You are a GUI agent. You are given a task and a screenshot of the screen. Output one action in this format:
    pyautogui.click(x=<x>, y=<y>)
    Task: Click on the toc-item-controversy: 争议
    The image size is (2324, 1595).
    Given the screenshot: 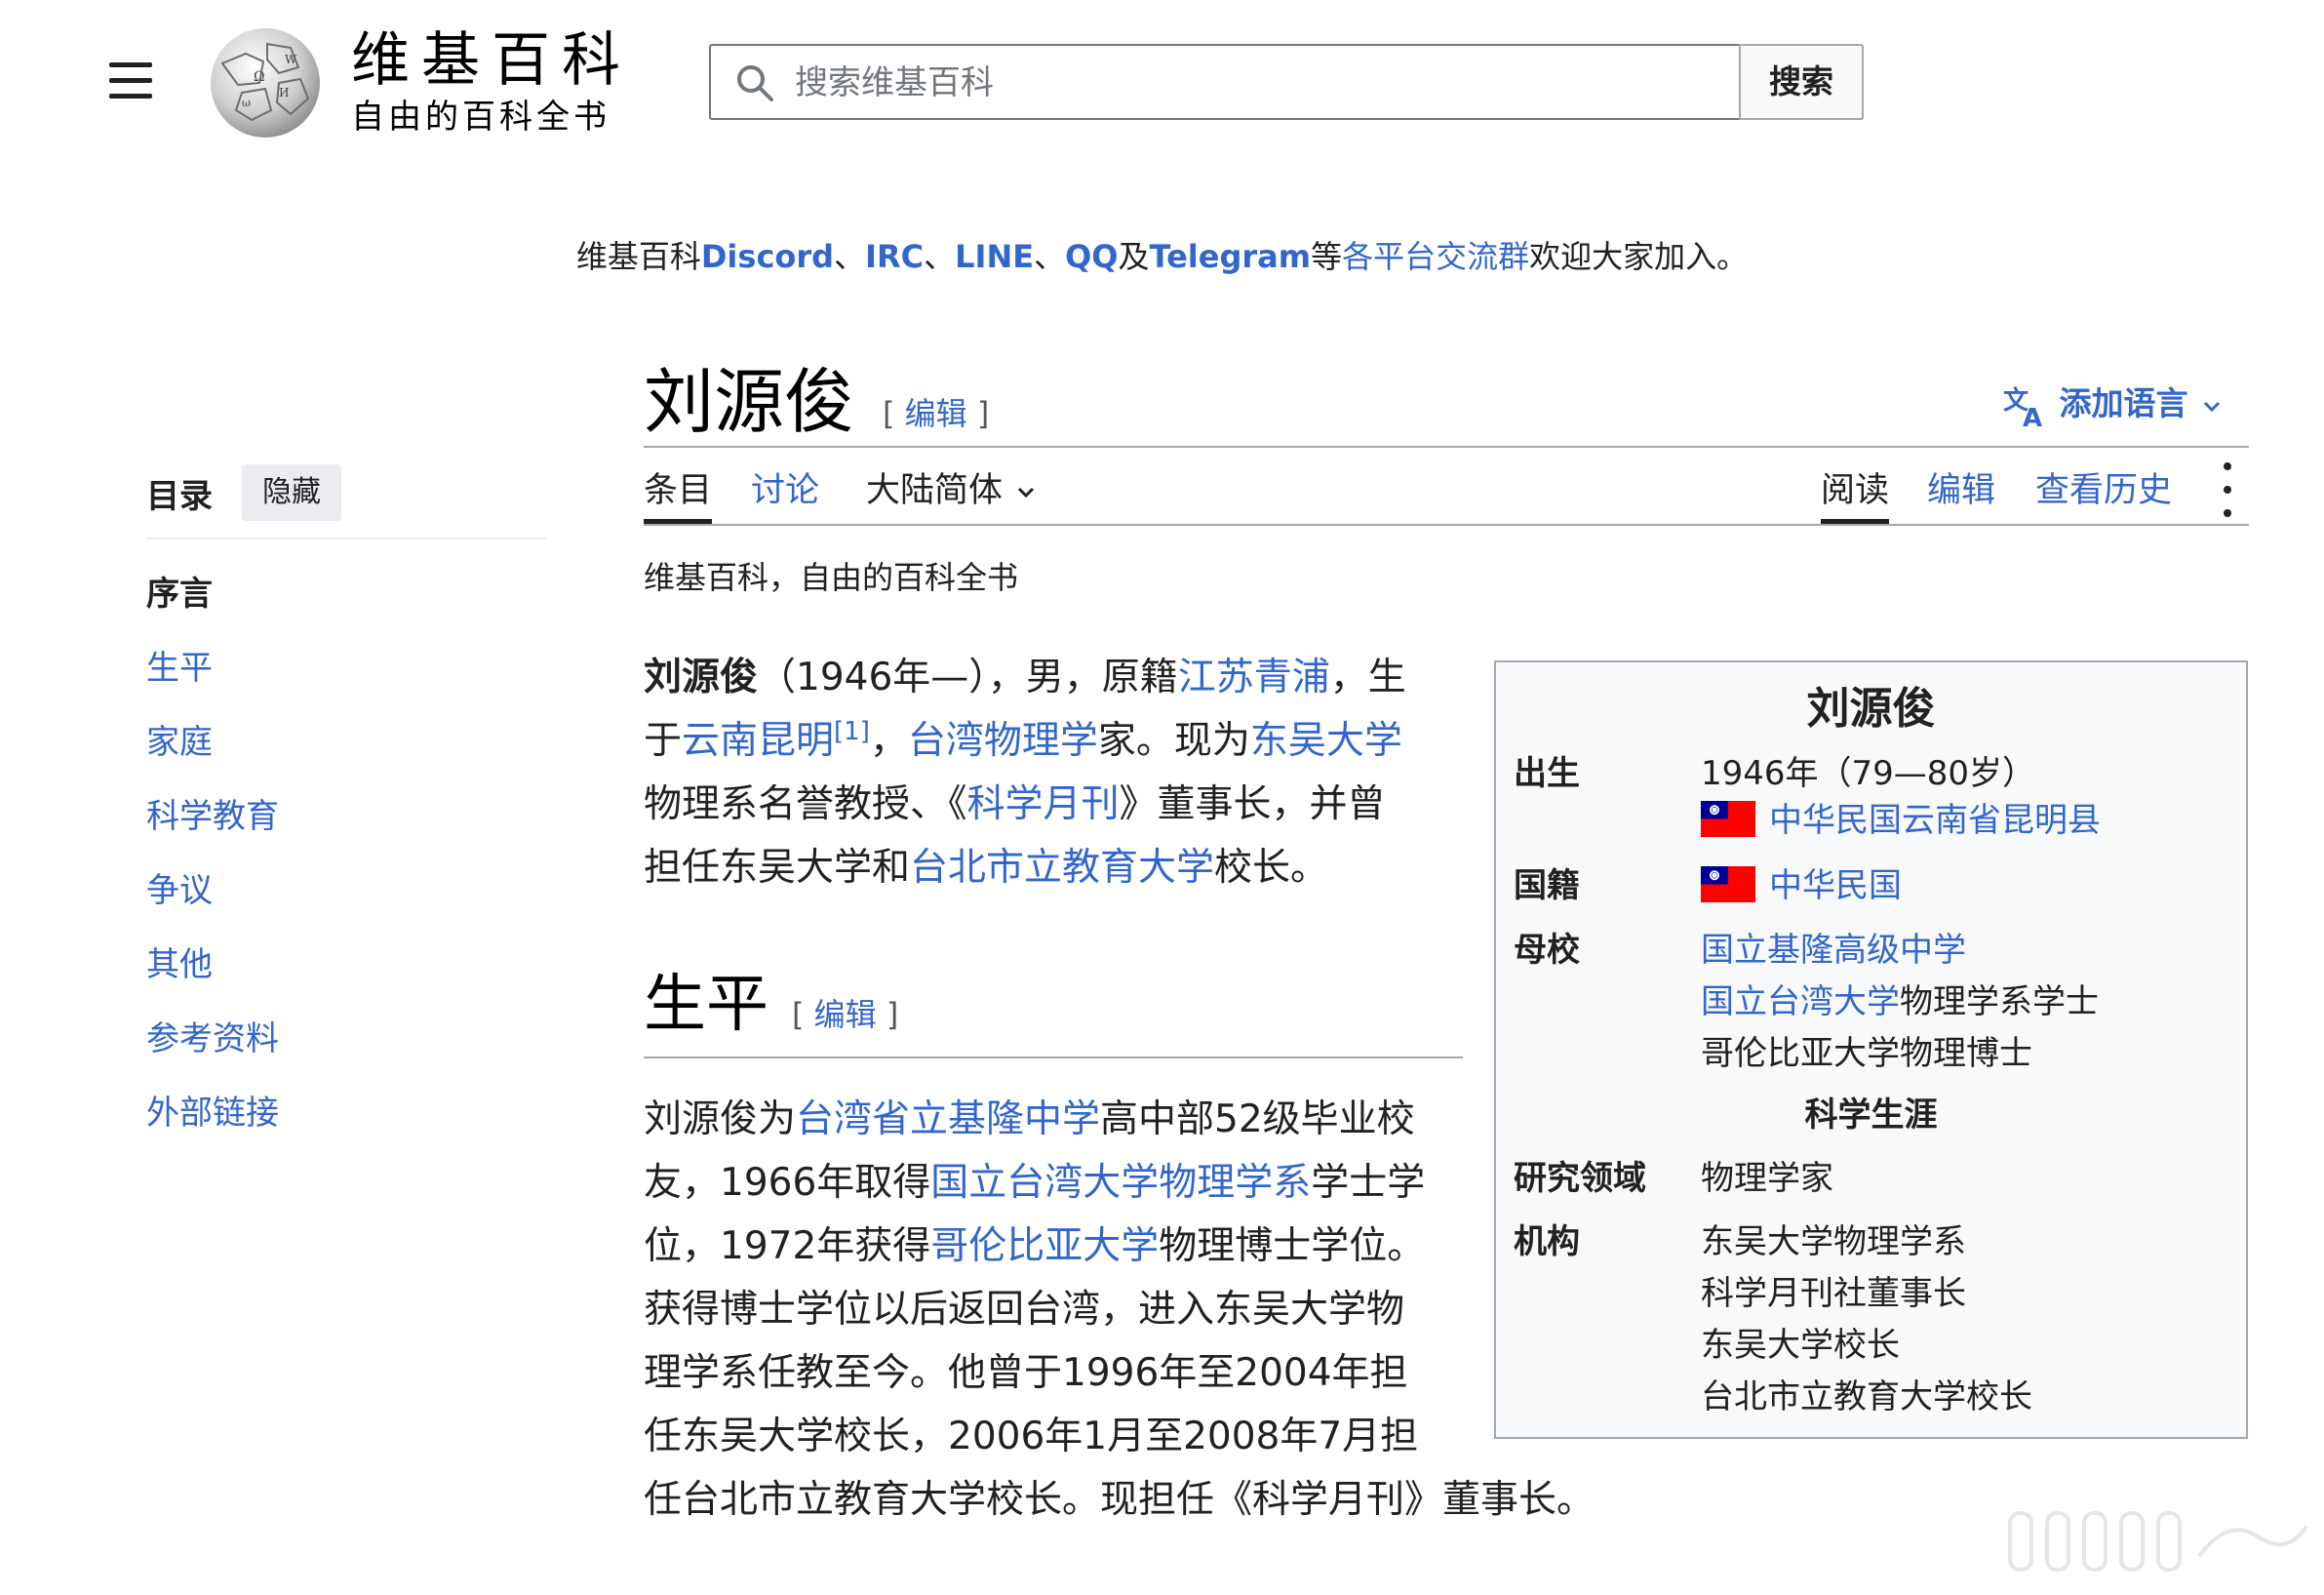 What is the action you would take?
    pyautogui.click(x=179, y=890)
    